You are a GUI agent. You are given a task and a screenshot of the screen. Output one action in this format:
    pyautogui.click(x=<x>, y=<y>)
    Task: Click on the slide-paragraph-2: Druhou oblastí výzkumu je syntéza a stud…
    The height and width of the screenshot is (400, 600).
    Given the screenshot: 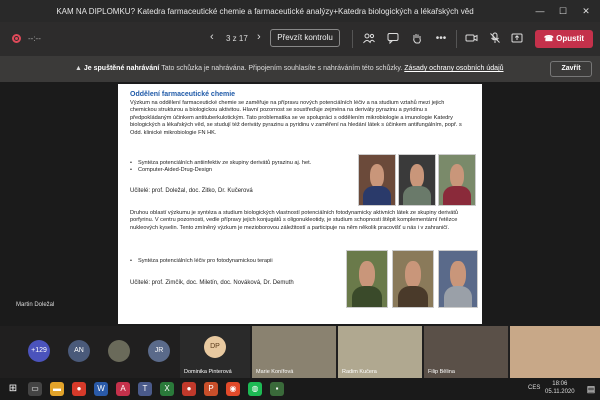 What is the action you would take?
    pyautogui.click(x=294, y=220)
    